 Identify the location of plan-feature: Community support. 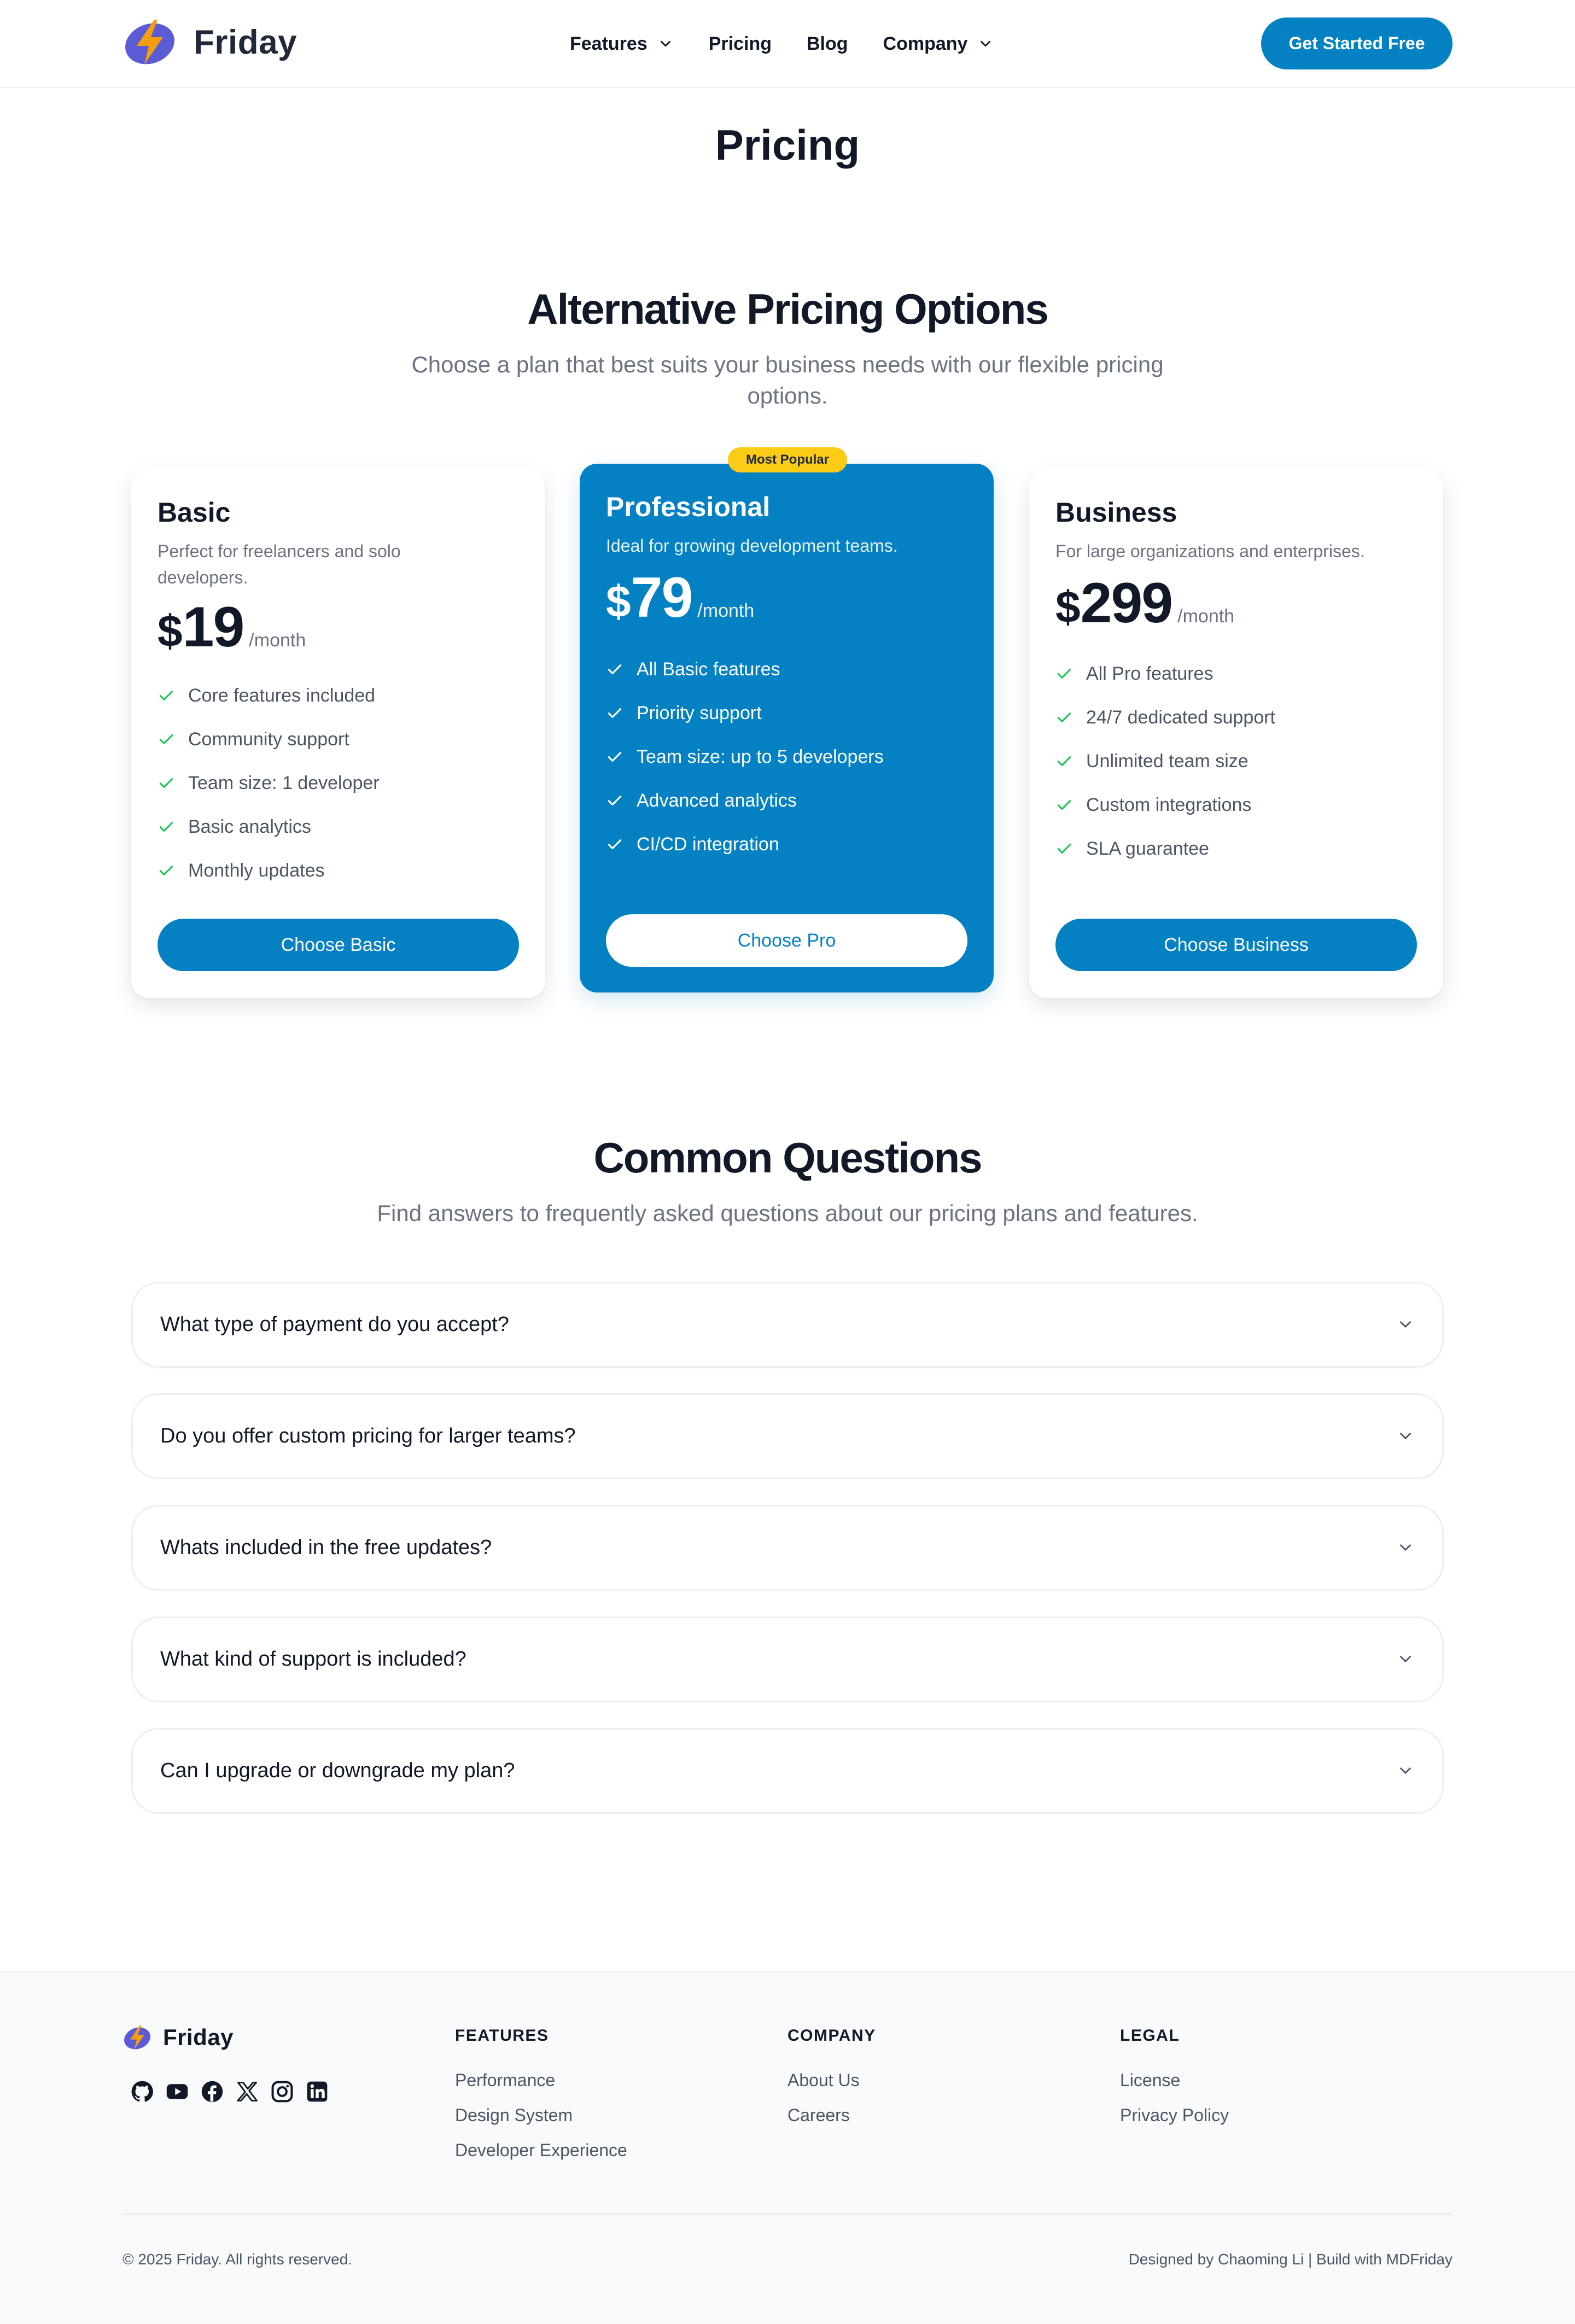
(269, 739).